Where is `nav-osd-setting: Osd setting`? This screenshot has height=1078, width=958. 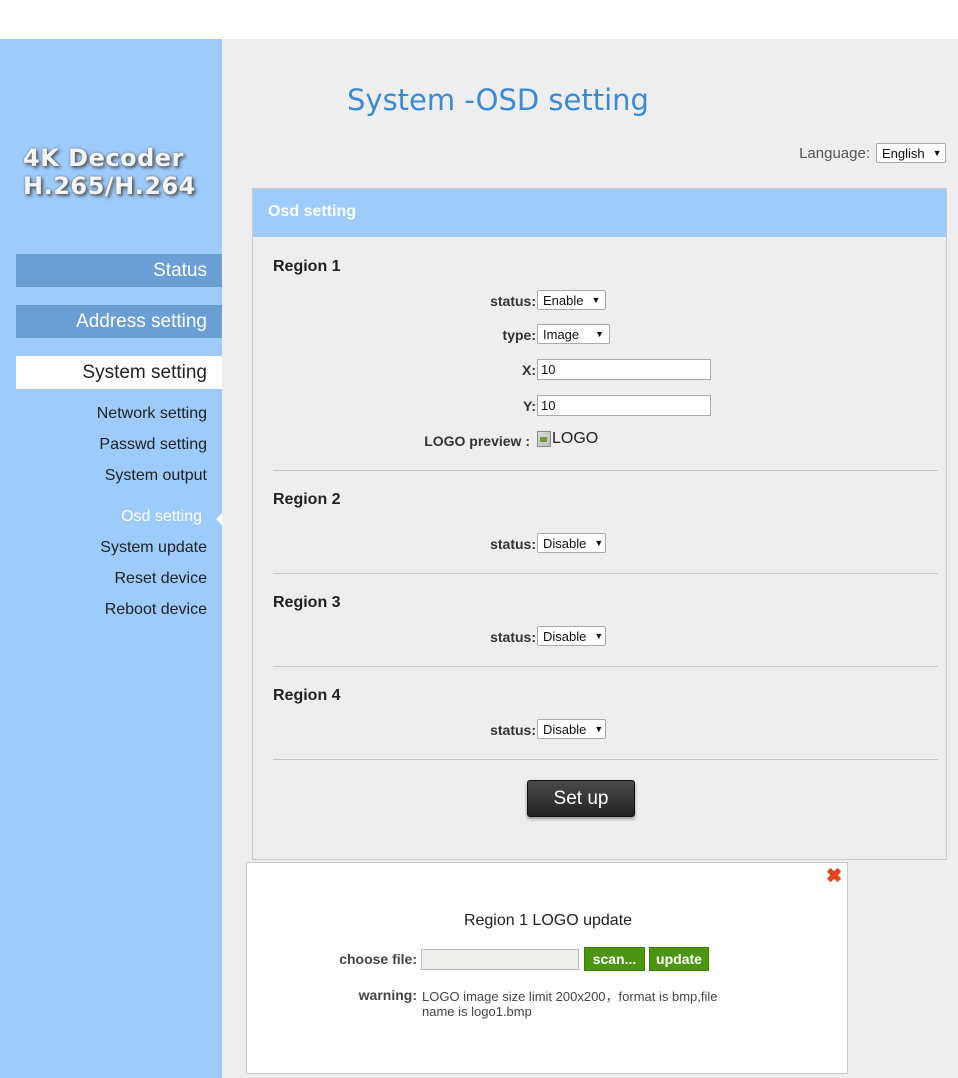
nav-osd-setting: Osd setting is located at coordinates (161, 517).